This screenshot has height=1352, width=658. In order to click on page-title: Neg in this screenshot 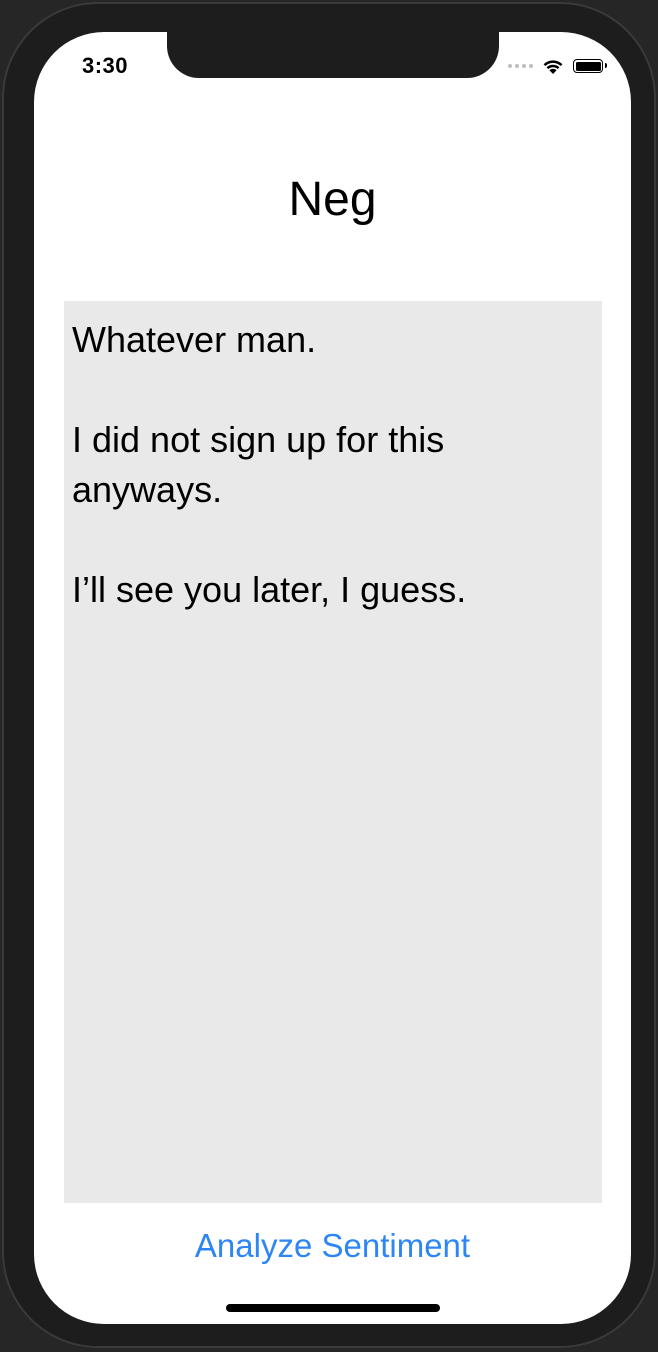, I will do `click(332, 199)`.